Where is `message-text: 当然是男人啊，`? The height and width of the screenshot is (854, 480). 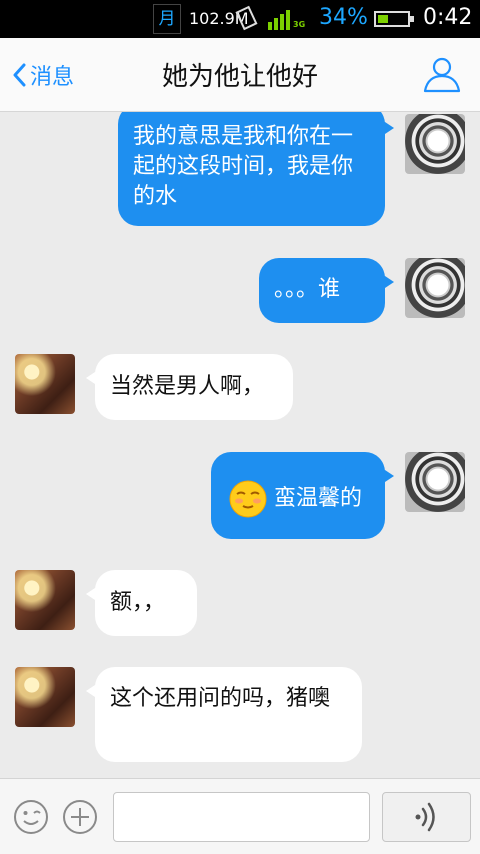
message-text: 当然是男人啊， is located at coordinates (187, 386).